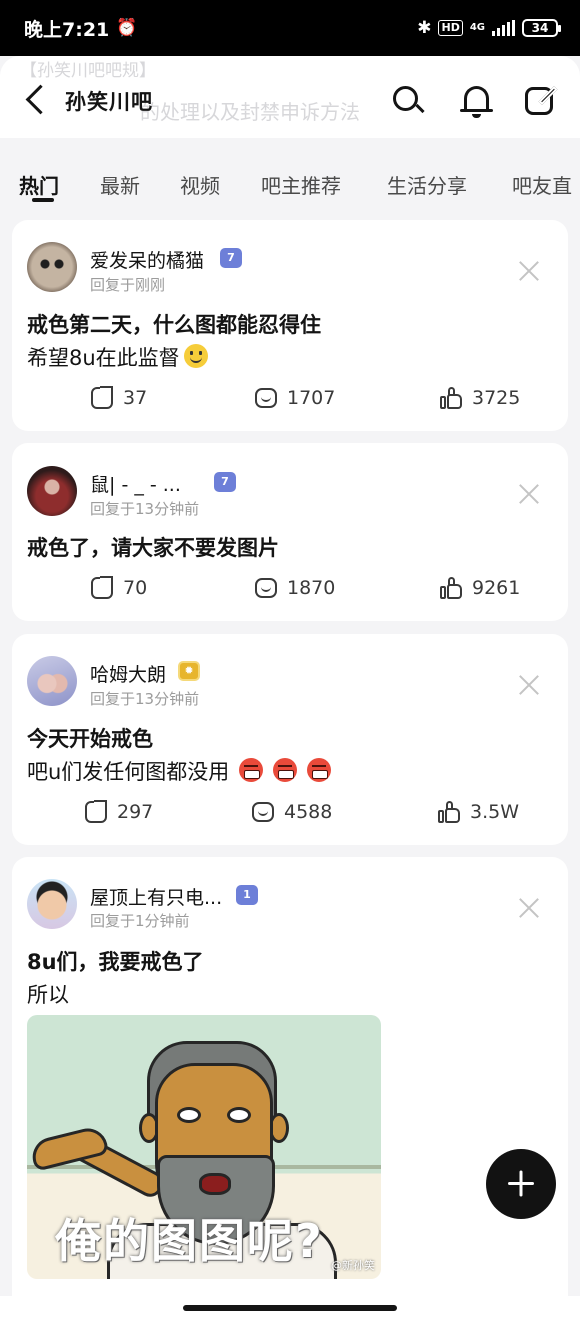  I want to click on alarm-icon: ⏰, so click(127, 28).